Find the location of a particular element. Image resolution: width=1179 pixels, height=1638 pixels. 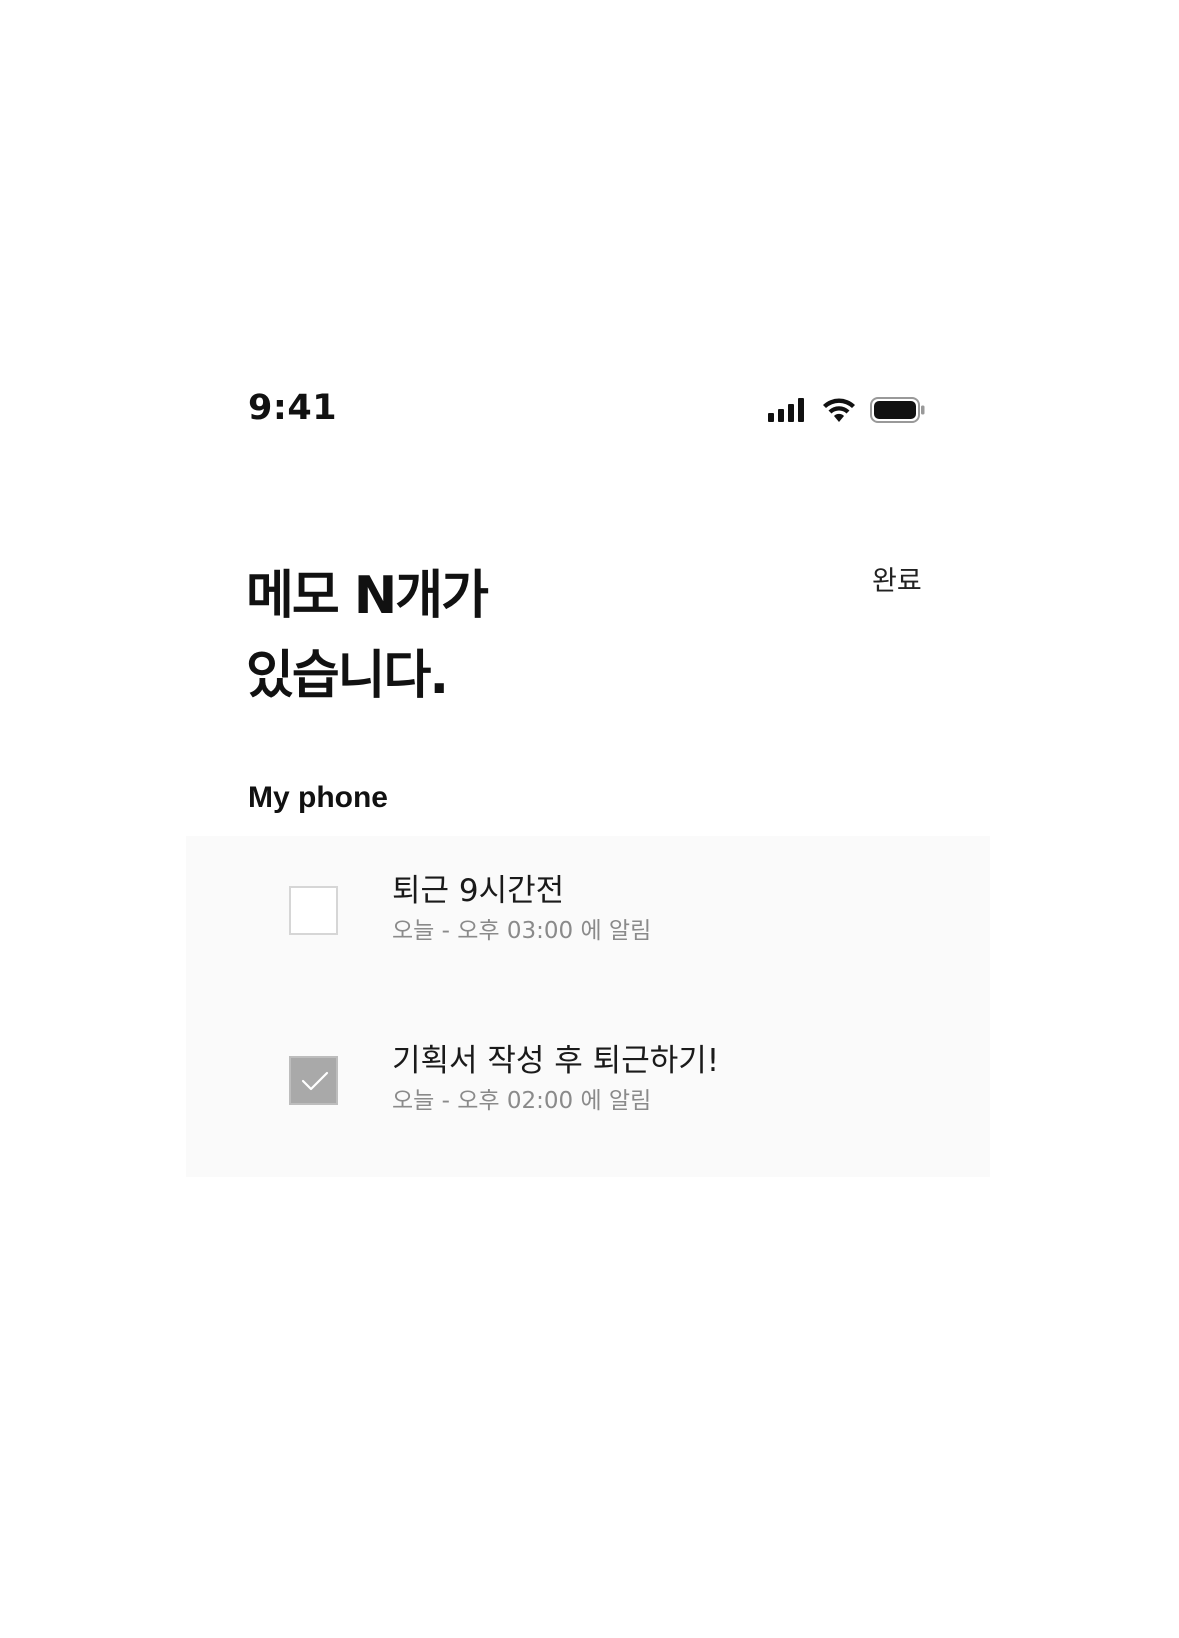

section-title: My phone is located at coordinates (318, 797).